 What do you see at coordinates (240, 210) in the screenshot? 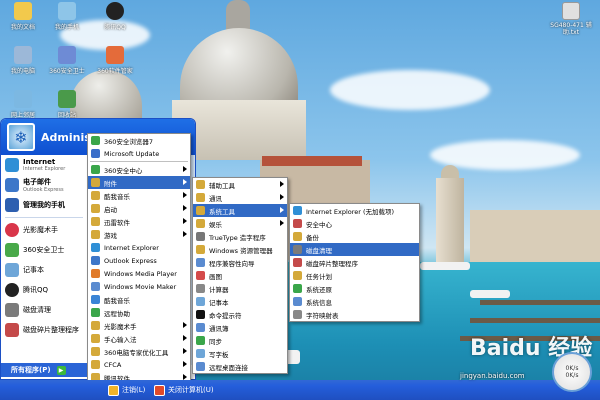
I see `accessories-item-system-tools: 系统工具` at bounding box center [240, 210].